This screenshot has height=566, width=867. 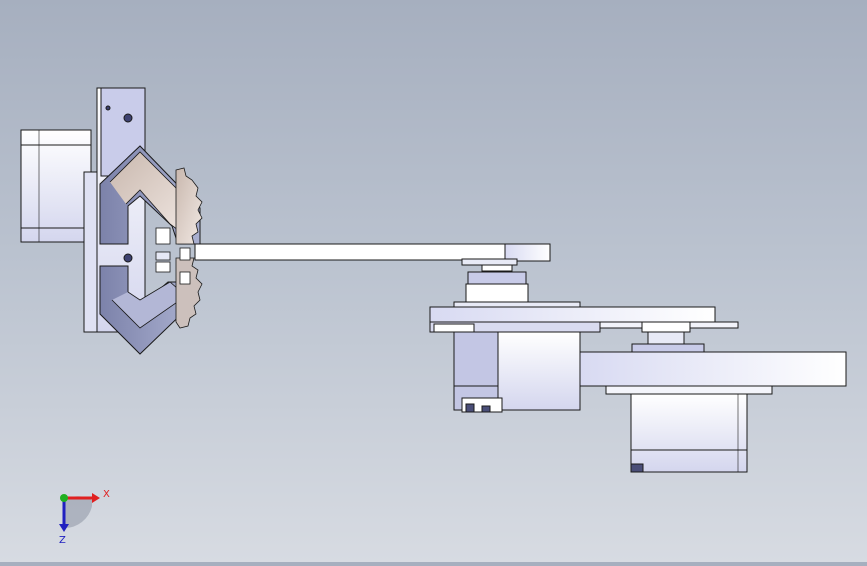 I want to click on elbow-bearing, so click(x=495, y=280).